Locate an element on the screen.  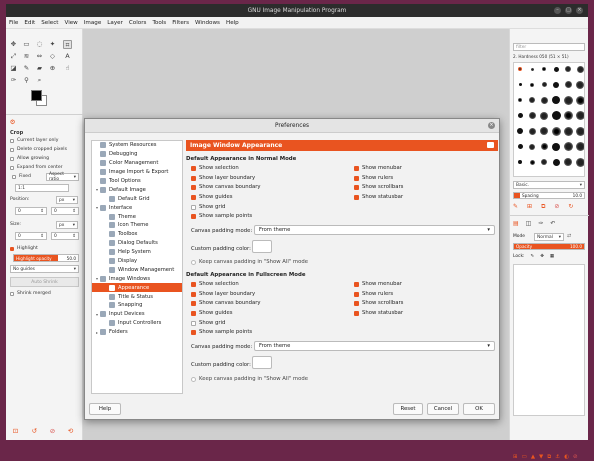
save-options-icon: ⊡ is located at coordinates (15, 431).